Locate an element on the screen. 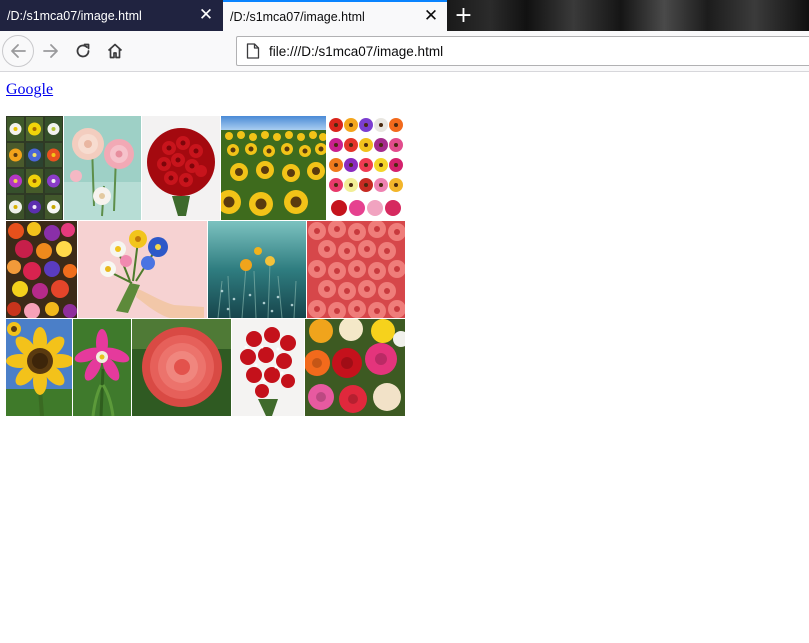  tab-strip-background is located at coordinates (628, 15).